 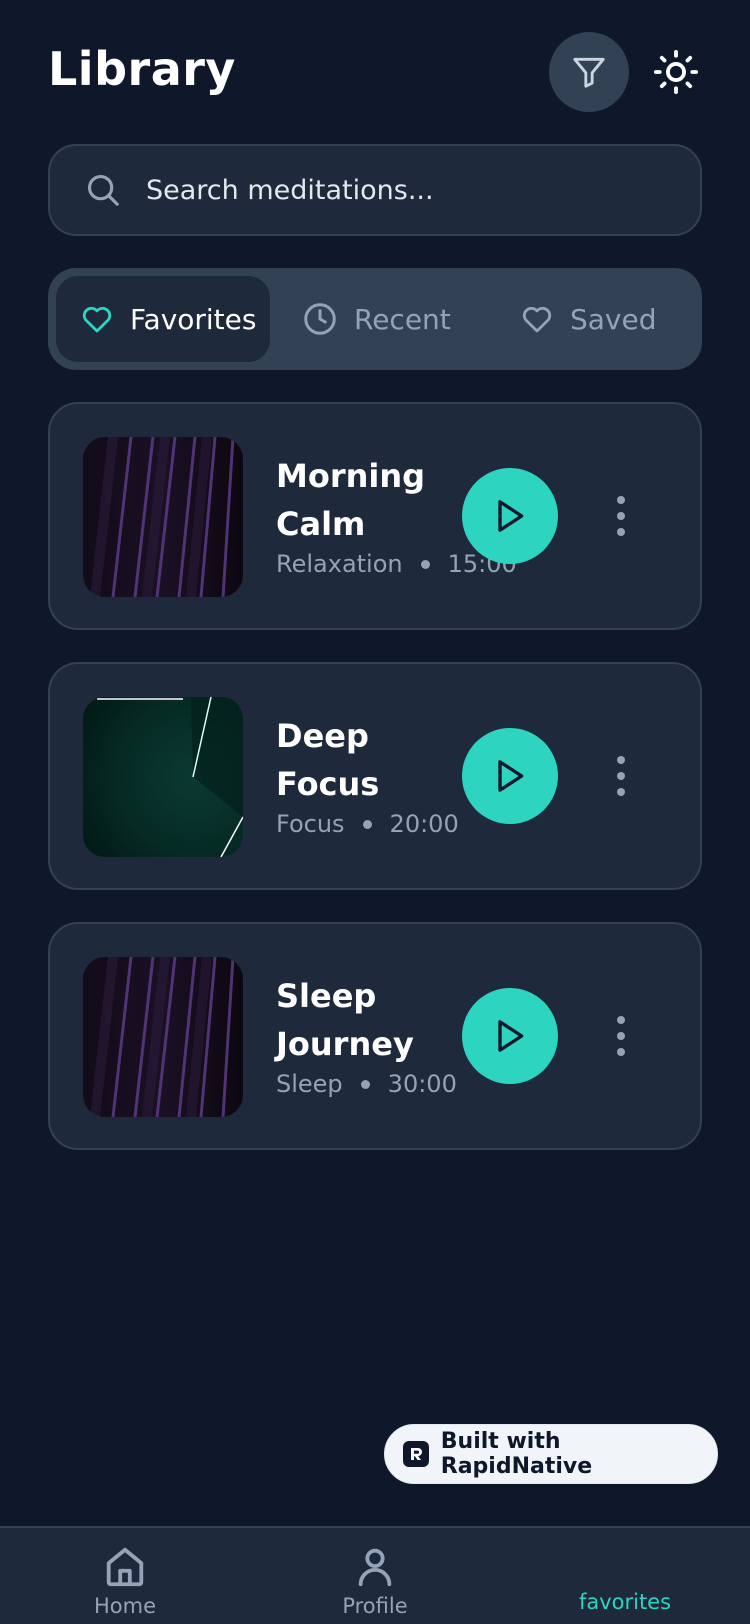 I want to click on meditation-card: Sleep Journey Sleep 30:00, so click(x=375, y=1036).